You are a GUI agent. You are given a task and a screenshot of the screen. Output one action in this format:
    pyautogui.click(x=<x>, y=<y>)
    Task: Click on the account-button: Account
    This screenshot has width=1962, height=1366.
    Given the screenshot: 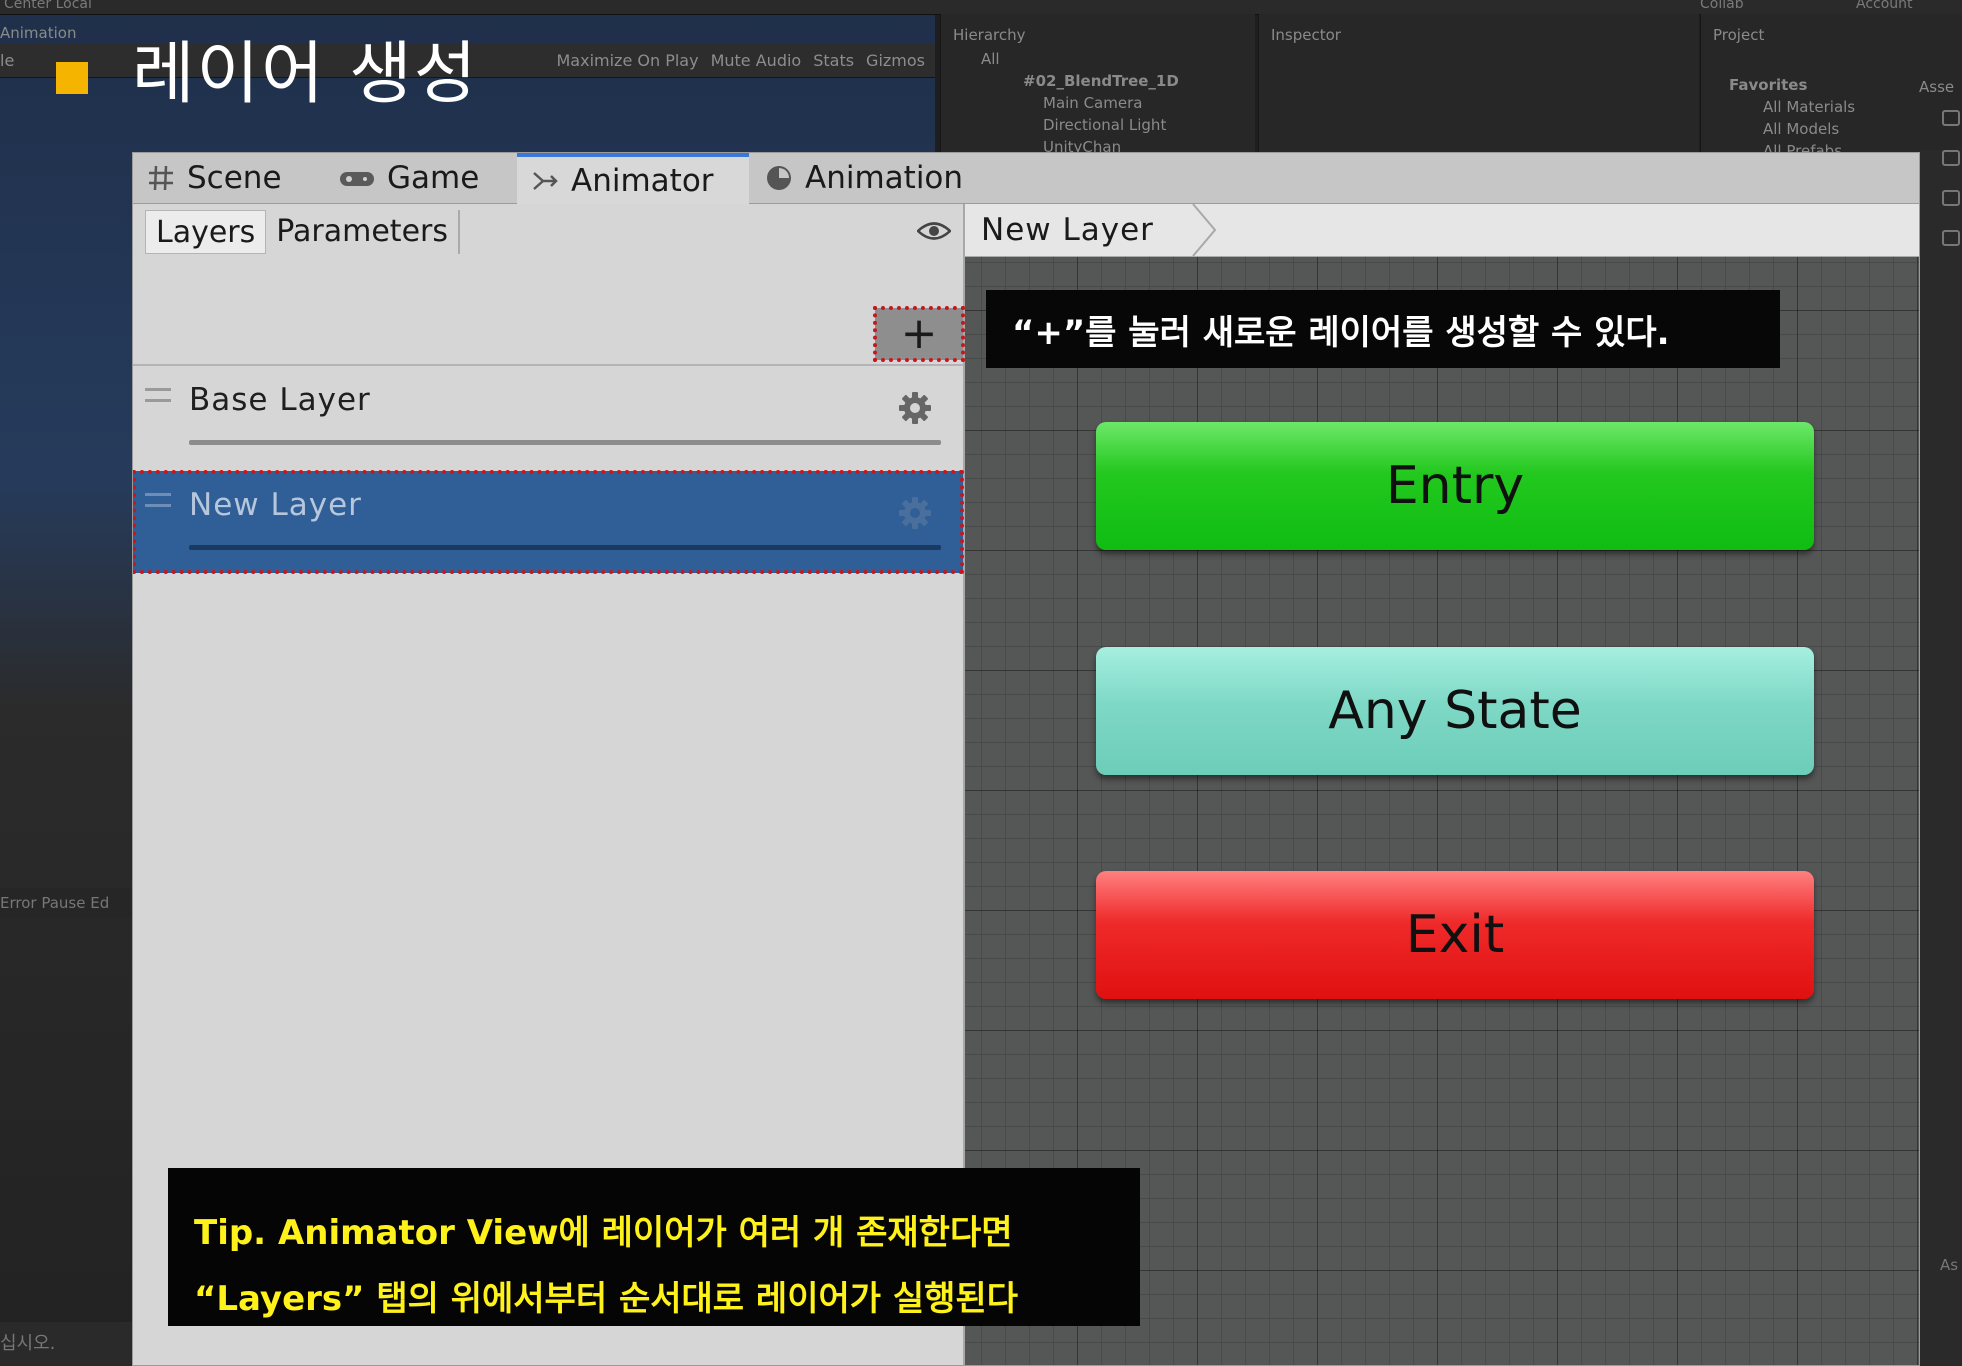 What is the action you would take?
    pyautogui.click(x=1884, y=6)
    